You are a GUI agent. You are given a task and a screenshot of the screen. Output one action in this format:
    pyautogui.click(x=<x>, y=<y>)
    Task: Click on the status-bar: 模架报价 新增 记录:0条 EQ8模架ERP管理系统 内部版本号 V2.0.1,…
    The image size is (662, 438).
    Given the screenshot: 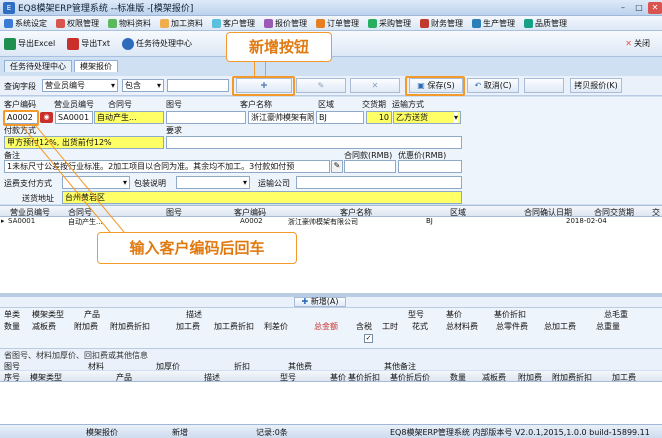 What is the action you would take?
    pyautogui.click(x=331, y=431)
    